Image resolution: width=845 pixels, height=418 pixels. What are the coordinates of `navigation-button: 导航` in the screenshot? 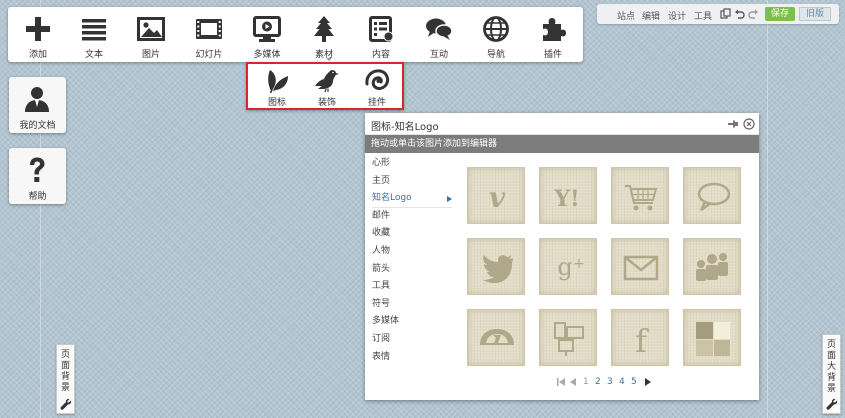 It's located at (496, 34).